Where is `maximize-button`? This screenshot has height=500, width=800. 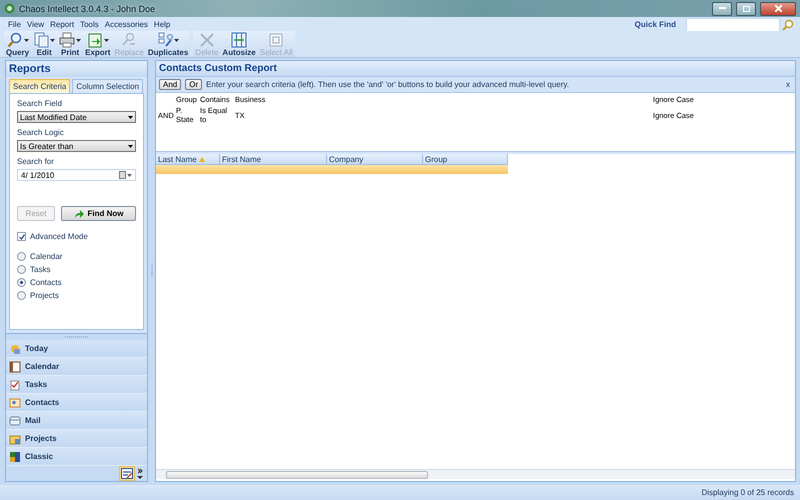 maximize-button is located at coordinates (746, 9).